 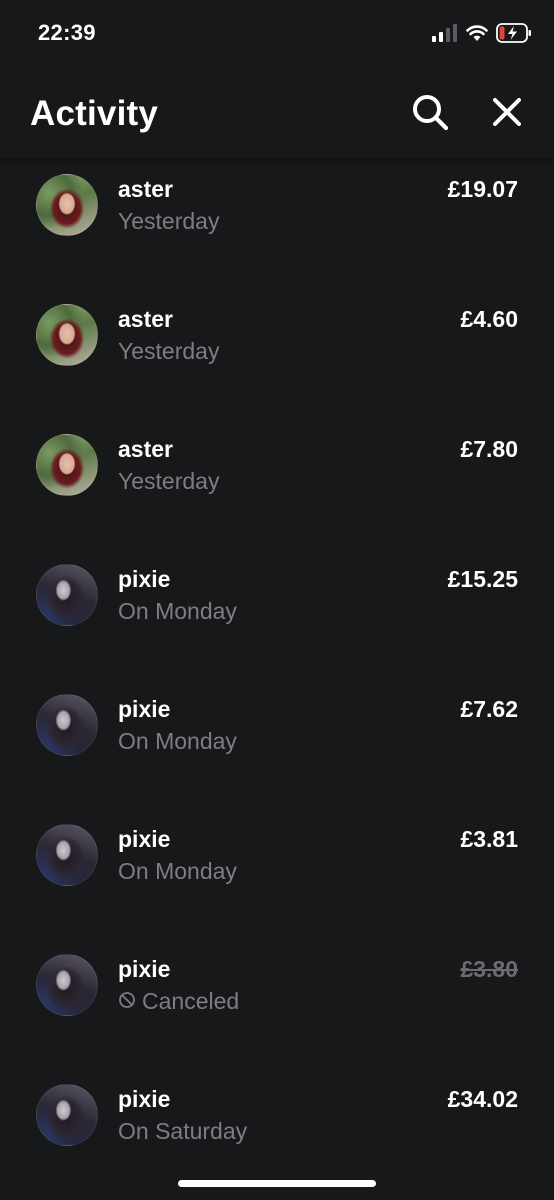 I want to click on status-icons, so click(x=482, y=35).